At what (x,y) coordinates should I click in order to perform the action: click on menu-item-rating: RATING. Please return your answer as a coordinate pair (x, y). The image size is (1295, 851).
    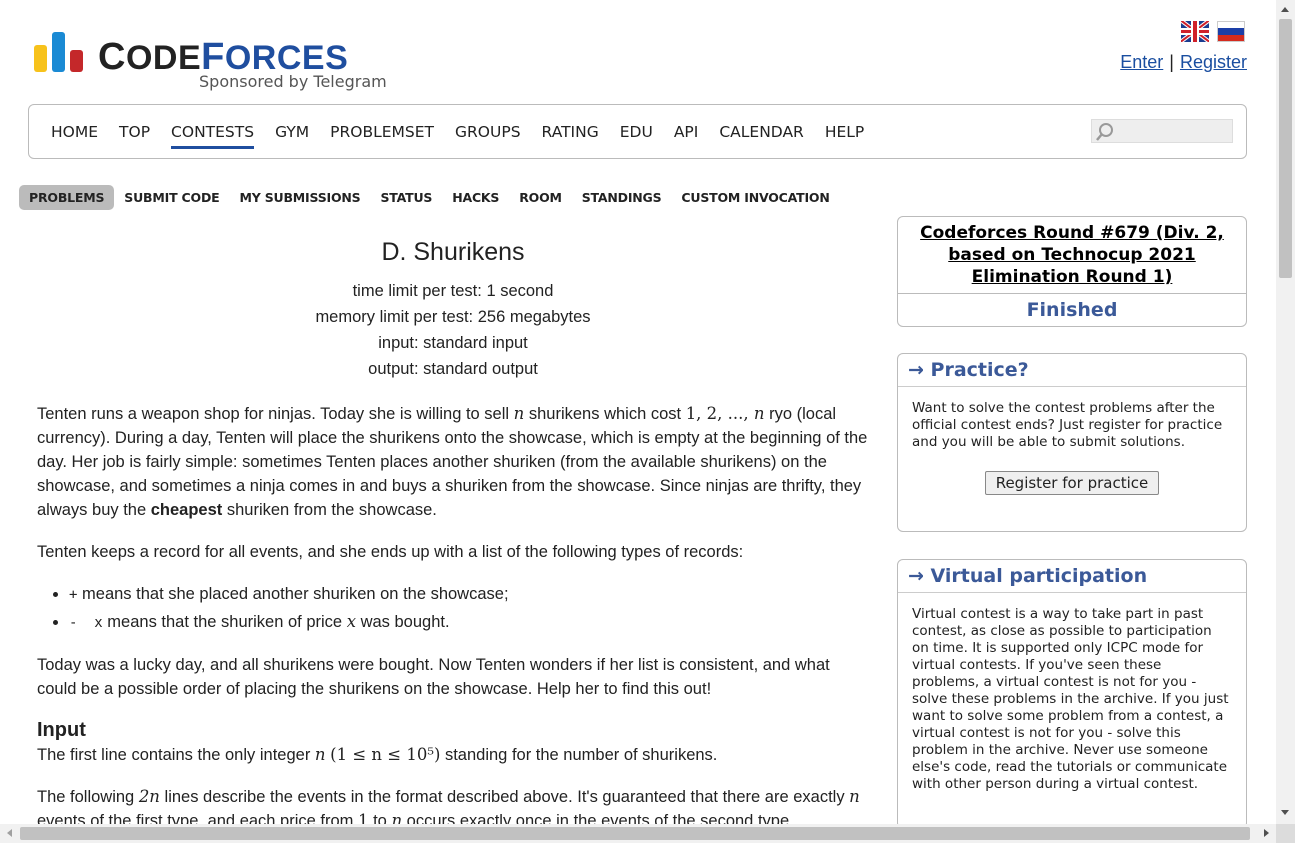
    Looking at the image, I should click on (570, 136).